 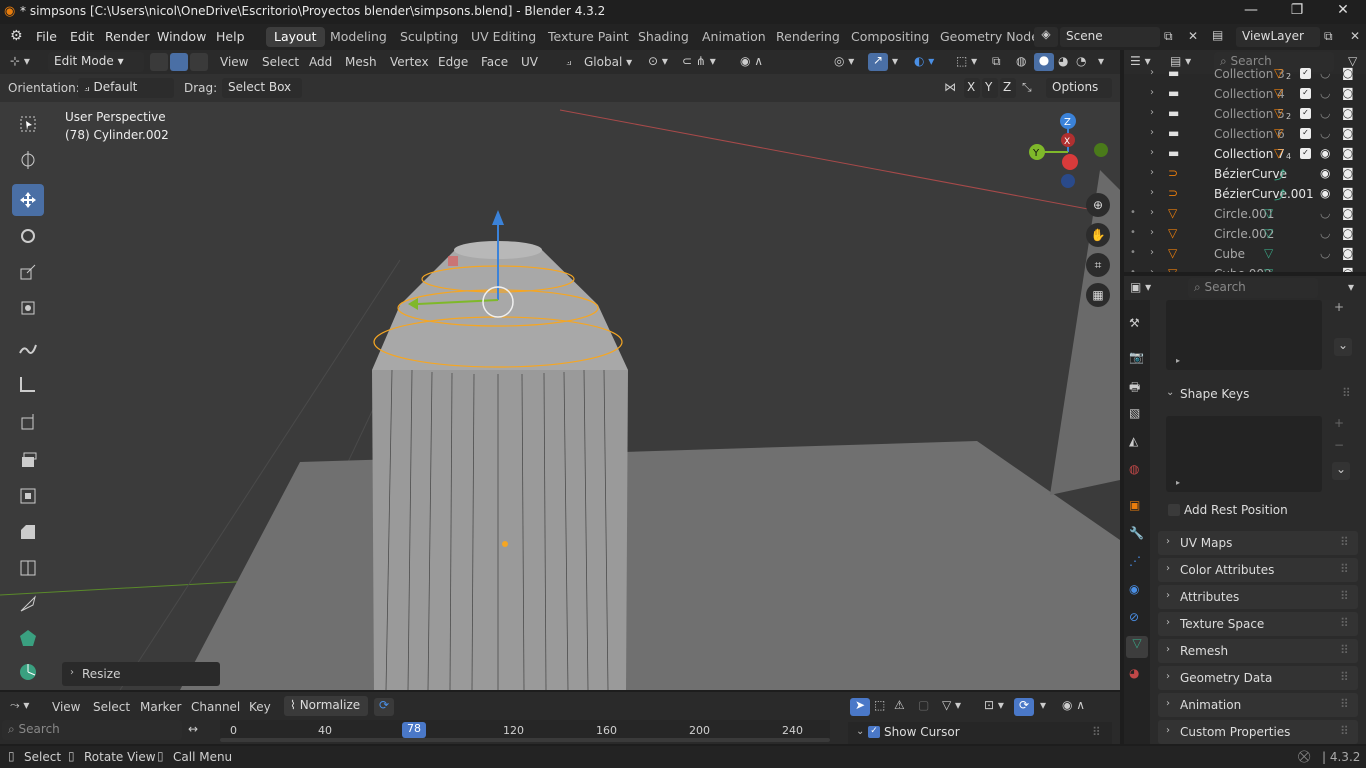 What do you see at coordinates (1134, 505) in the screenshot?
I see `object-tab-icon: ▣` at bounding box center [1134, 505].